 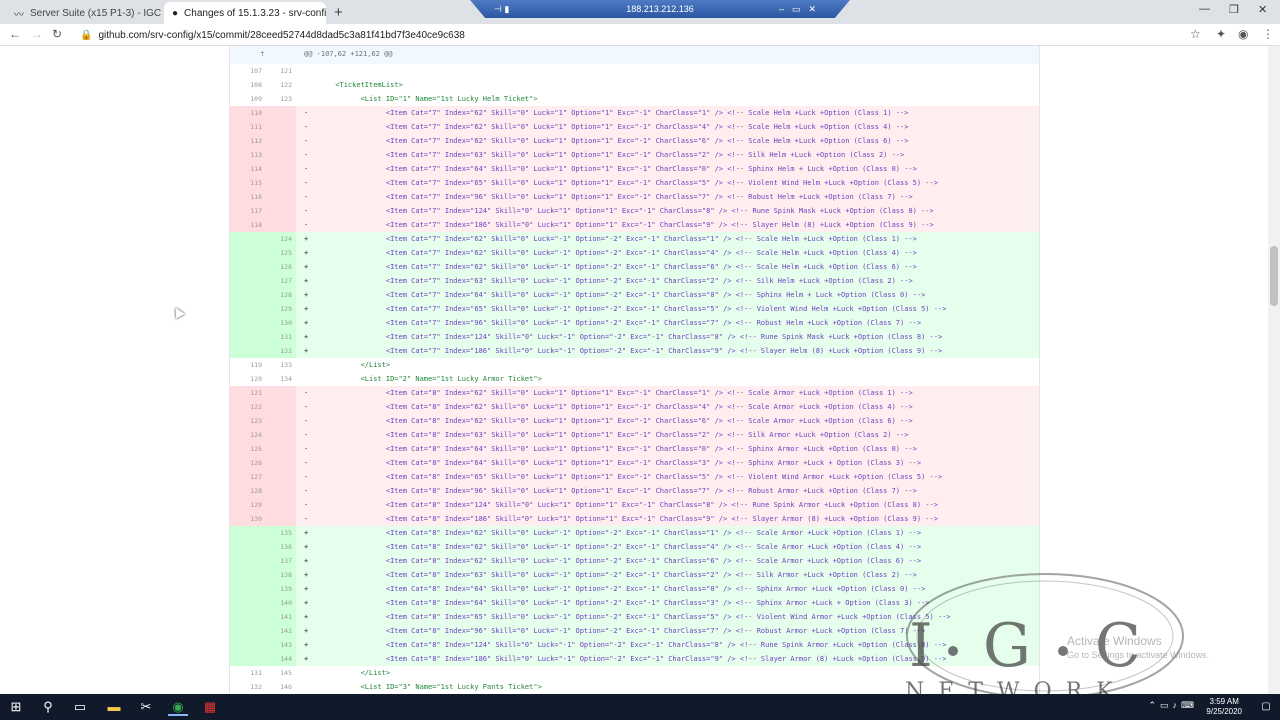 I want to click on system-tray-icons: ⌃▭♪⌨, so click(x=1173, y=705).